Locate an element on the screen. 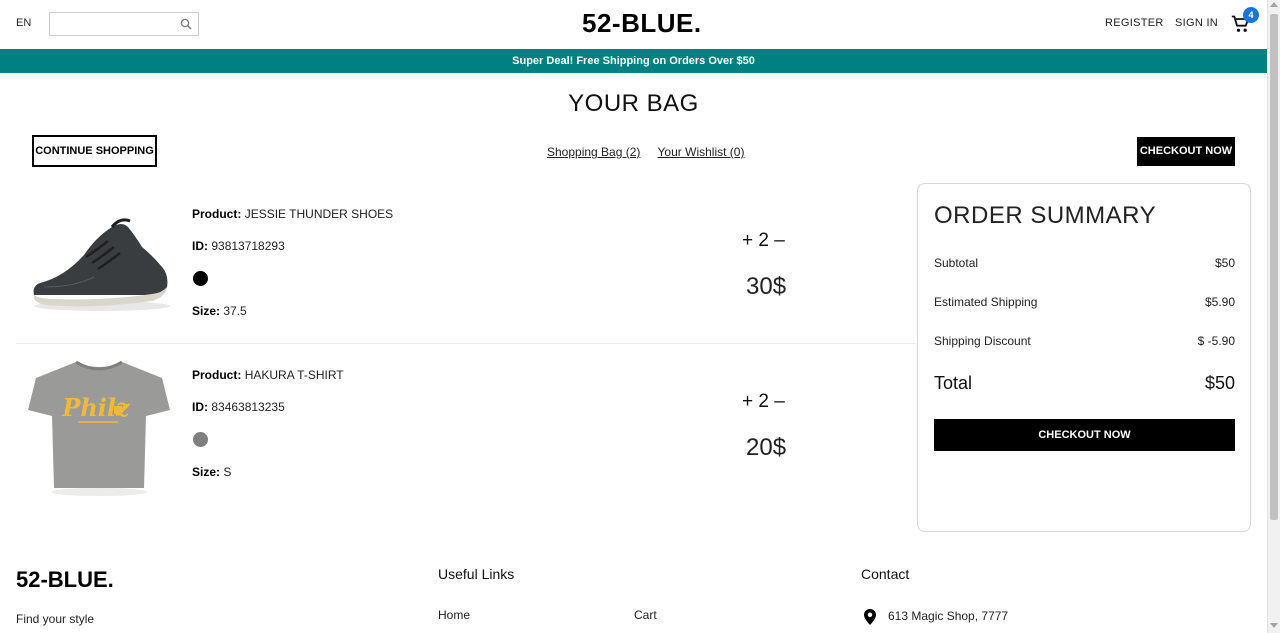  product-name-line: Product: HAKURA T-SHIRT is located at coordinates (268, 375).